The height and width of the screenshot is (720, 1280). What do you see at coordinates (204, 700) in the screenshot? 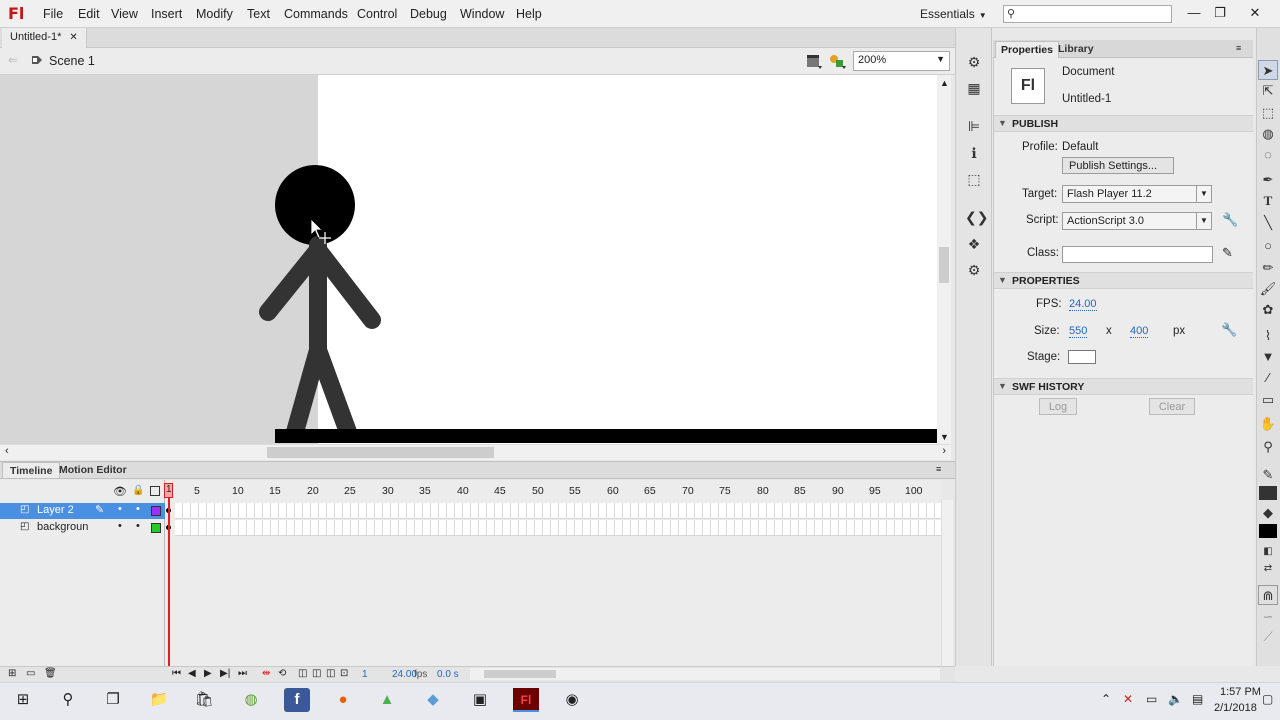
I see `store-icon: 🛍` at bounding box center [204, 700].